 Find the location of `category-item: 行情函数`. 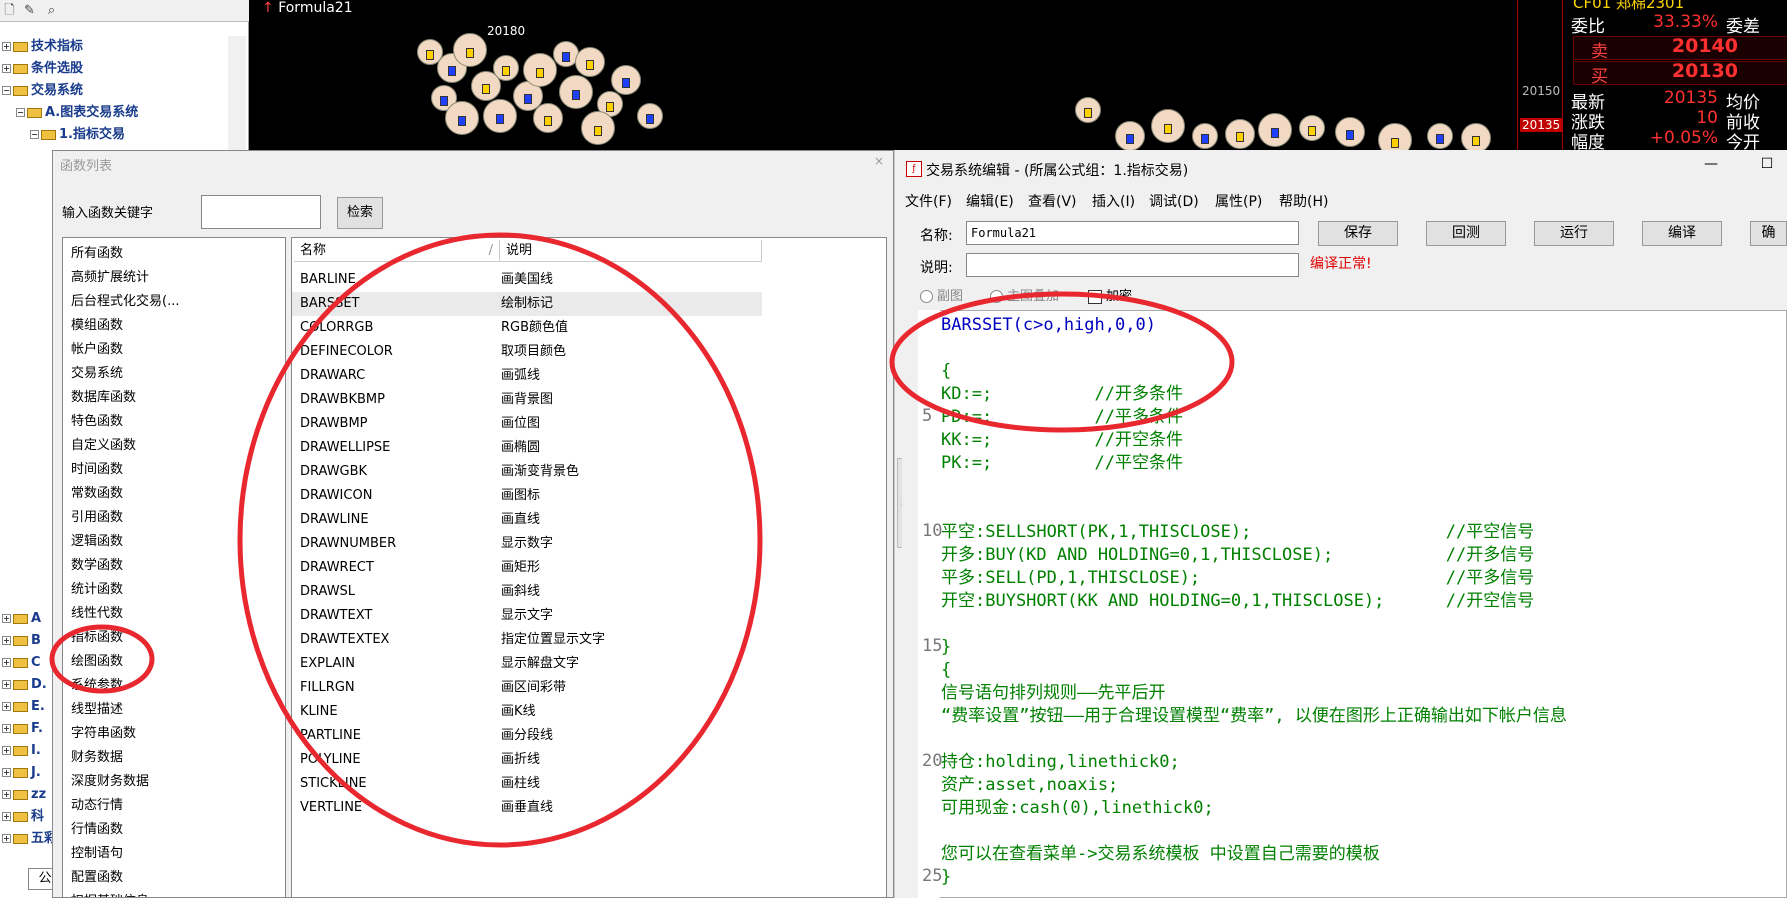

category-item: 行情函数 is located at coordinates (97, 830).